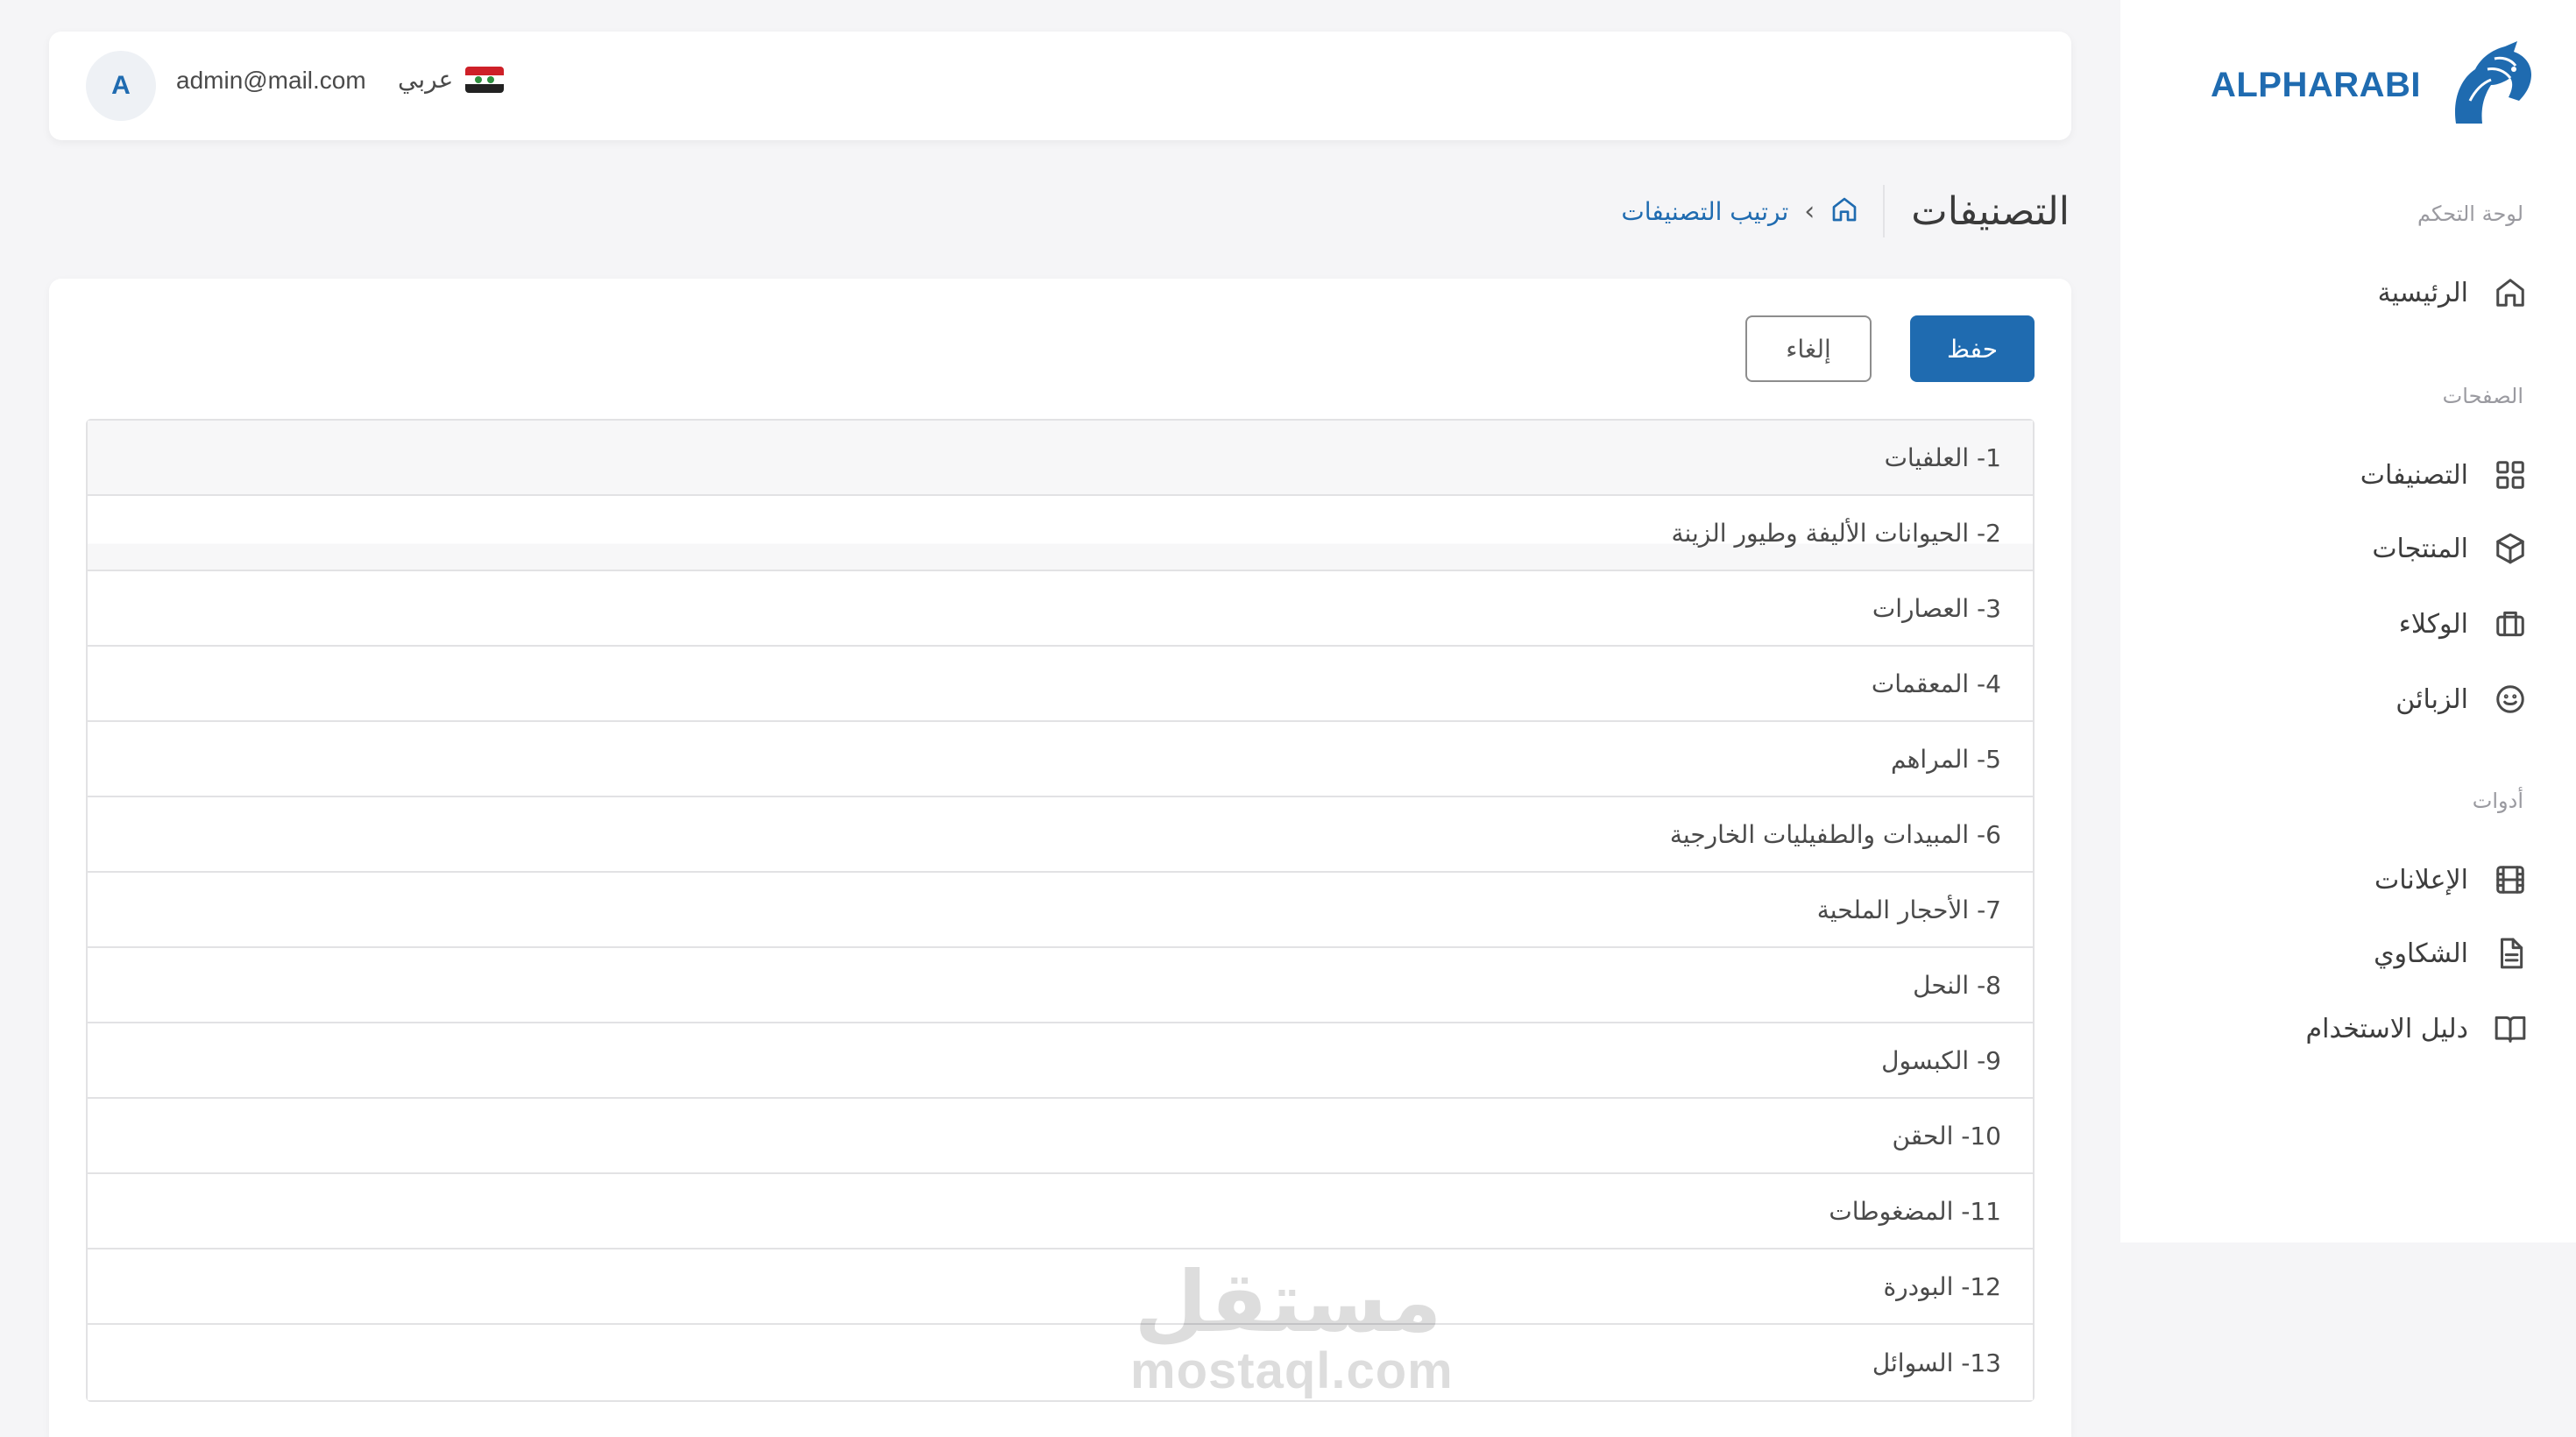 This screenshot has height=1437, width=2576. I want to click on nav-section-title-dashboard: لوحة التحكم, so click(2470, 214).